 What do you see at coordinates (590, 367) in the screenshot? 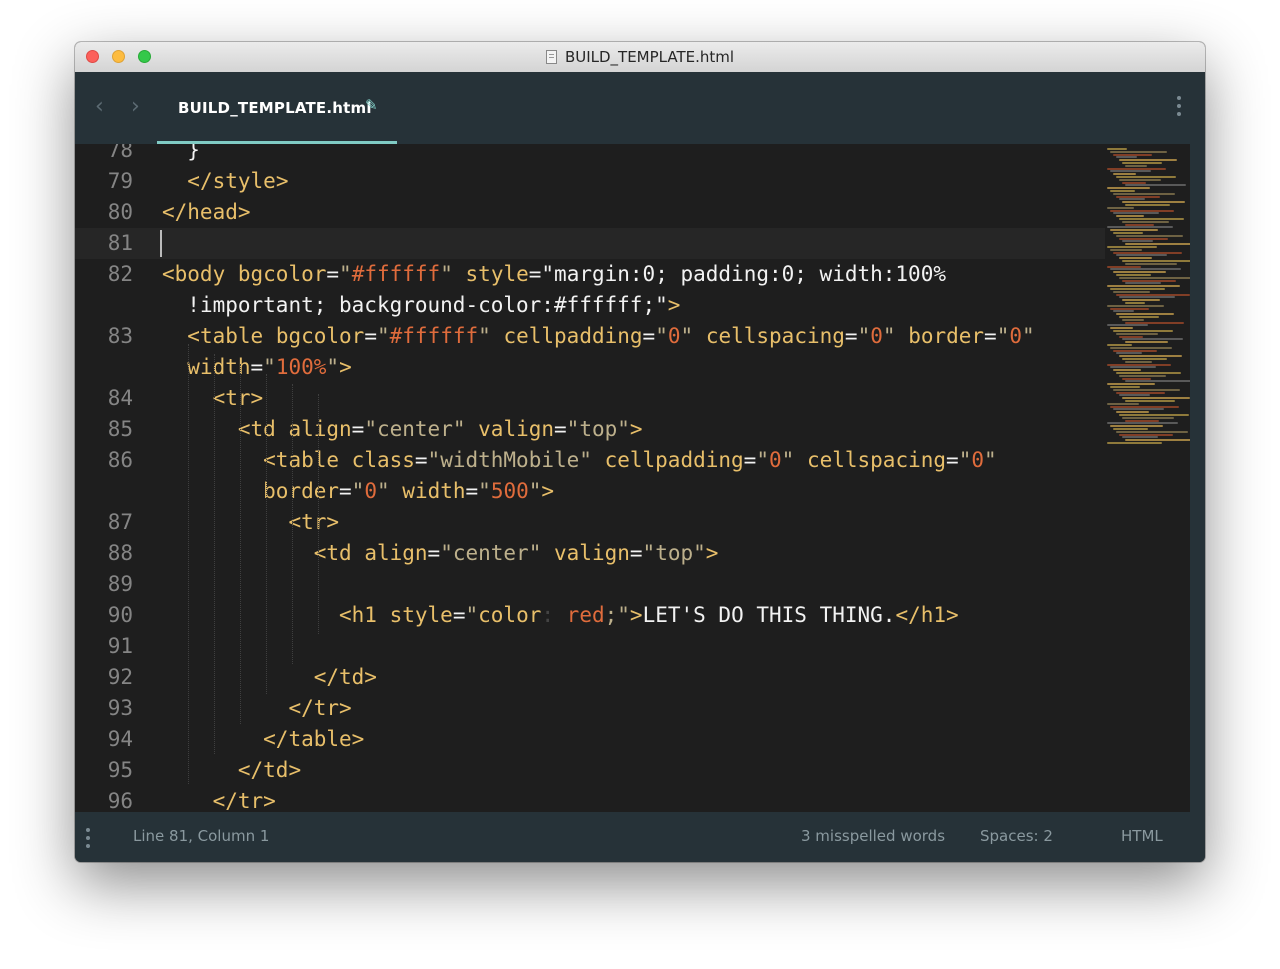
I see `code-line: width="100%">` at bounding box center [590, 367].